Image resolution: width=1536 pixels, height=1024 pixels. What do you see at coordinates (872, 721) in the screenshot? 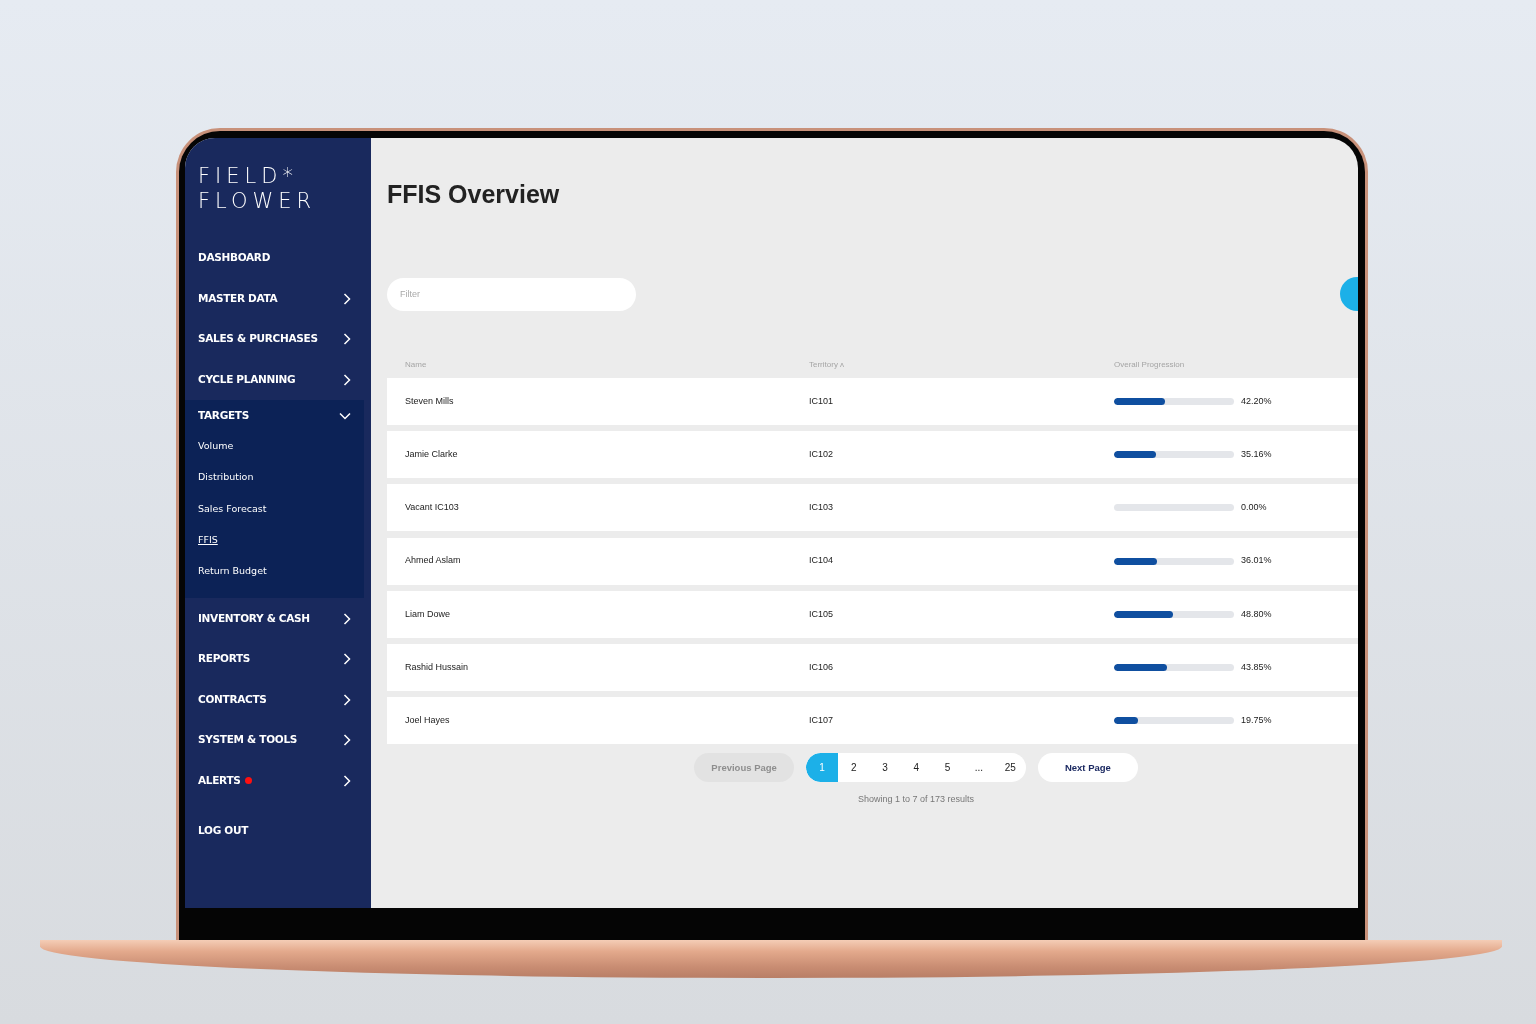
I see `table-row: Joel Hayes IC107 19.75%` at bounding box center [872, 721].